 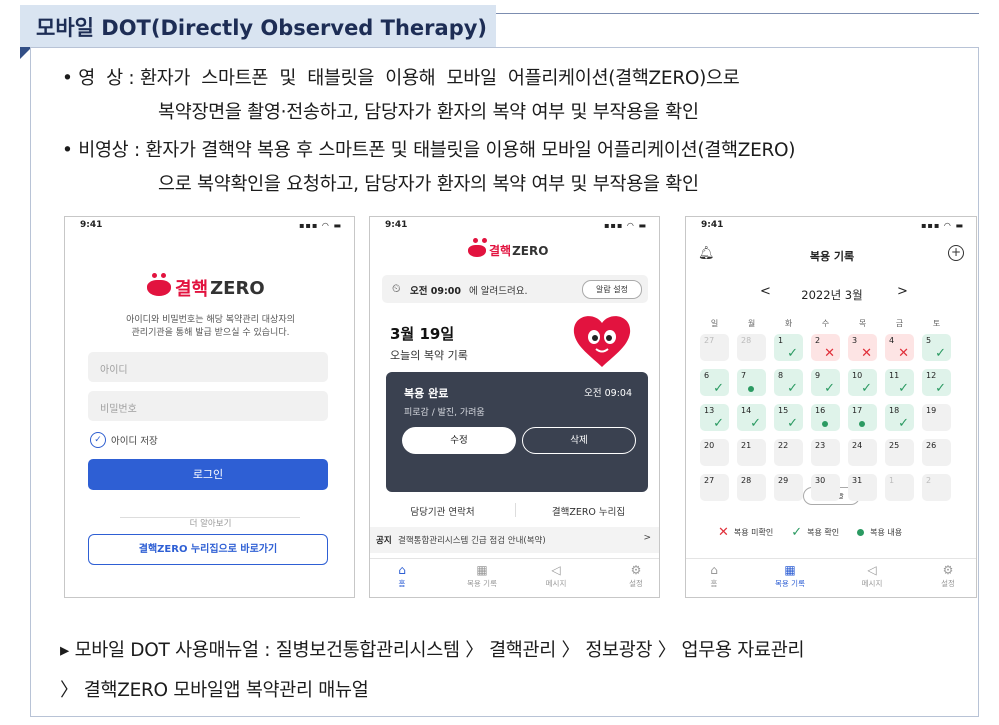 I want to click on login-button: 로그인, so click(x=208, y=474).